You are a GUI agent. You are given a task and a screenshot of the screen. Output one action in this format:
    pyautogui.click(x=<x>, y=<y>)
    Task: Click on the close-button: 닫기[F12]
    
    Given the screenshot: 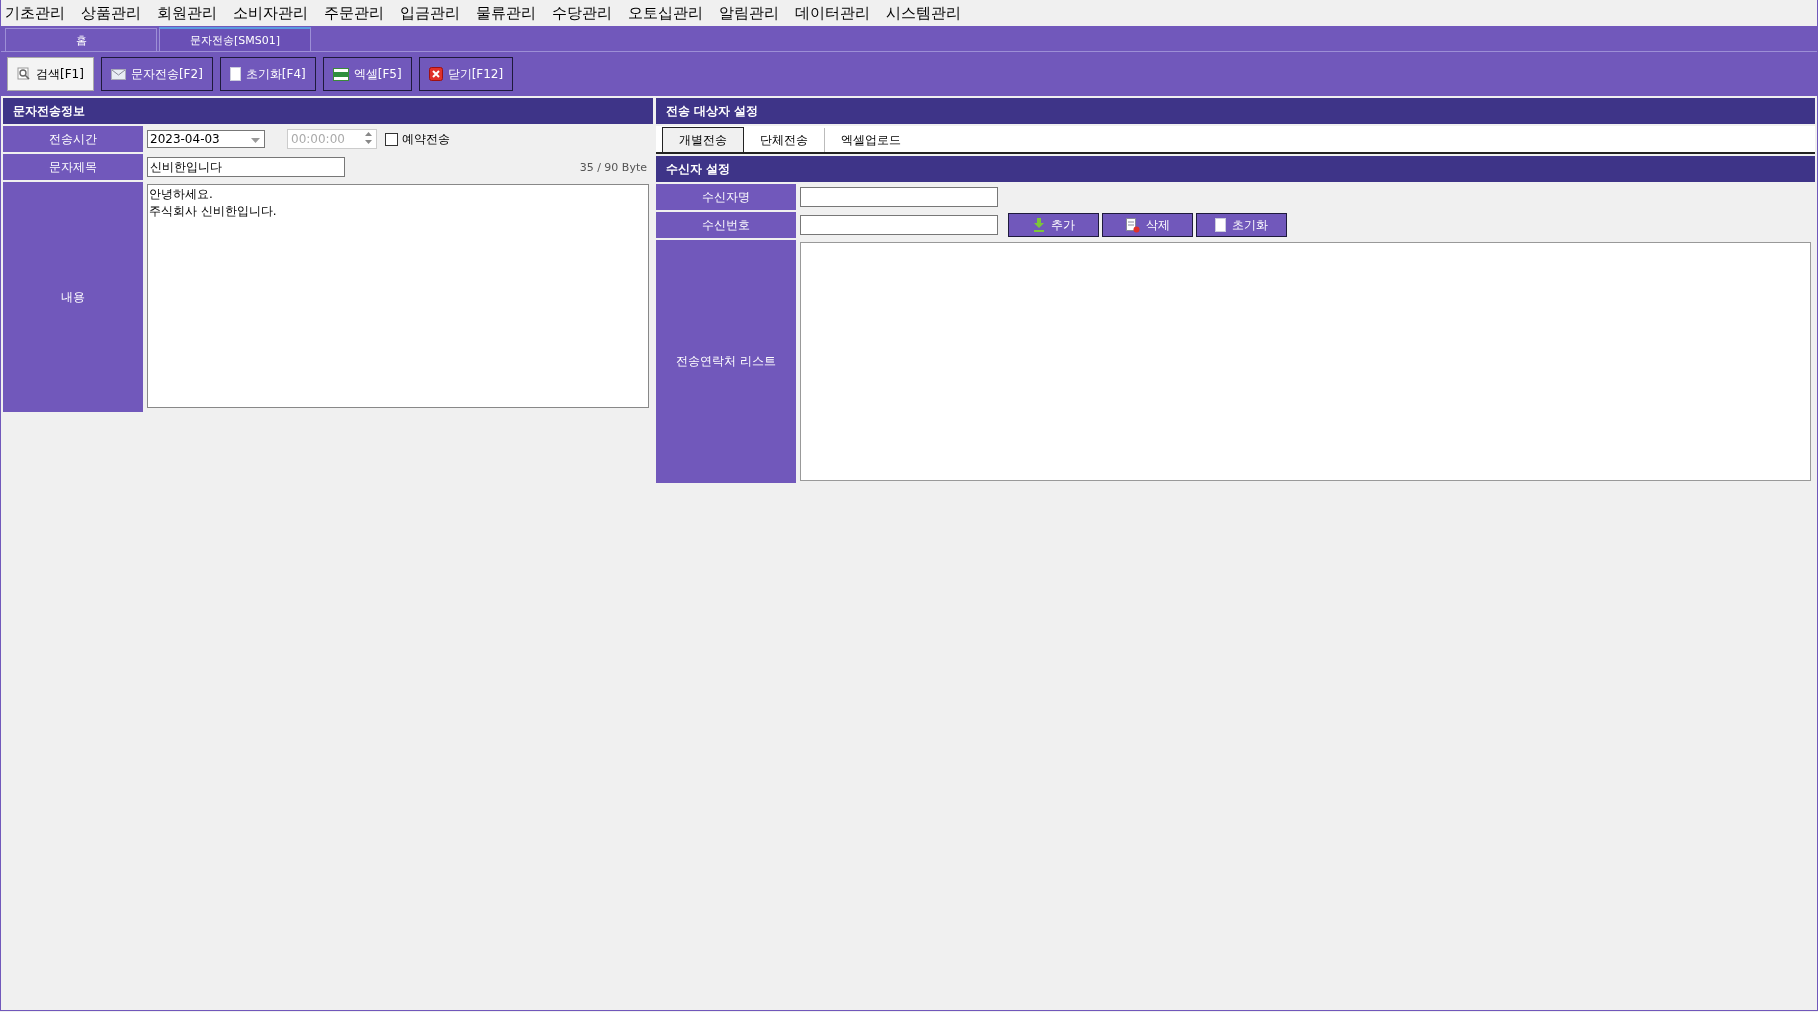 What is the action you would take?
    pyautogui.click(x=466, y=74)
    